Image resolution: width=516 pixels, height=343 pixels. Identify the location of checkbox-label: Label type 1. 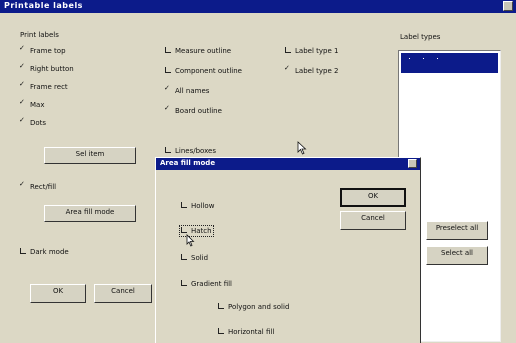
(317, 51).